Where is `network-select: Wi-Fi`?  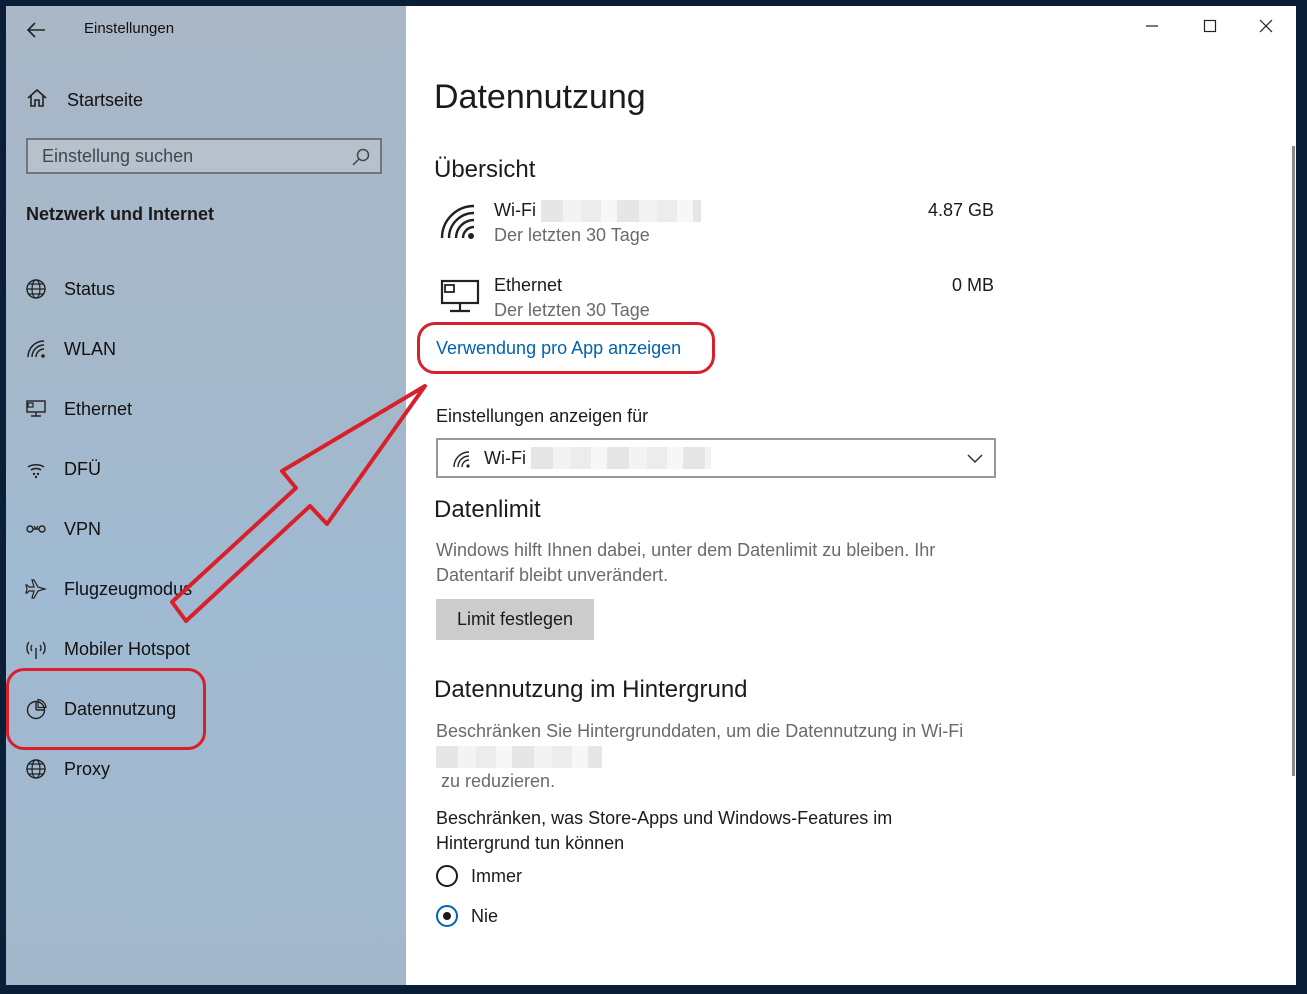
network-select: Wi-Fi is located at coordinates (716, 458).